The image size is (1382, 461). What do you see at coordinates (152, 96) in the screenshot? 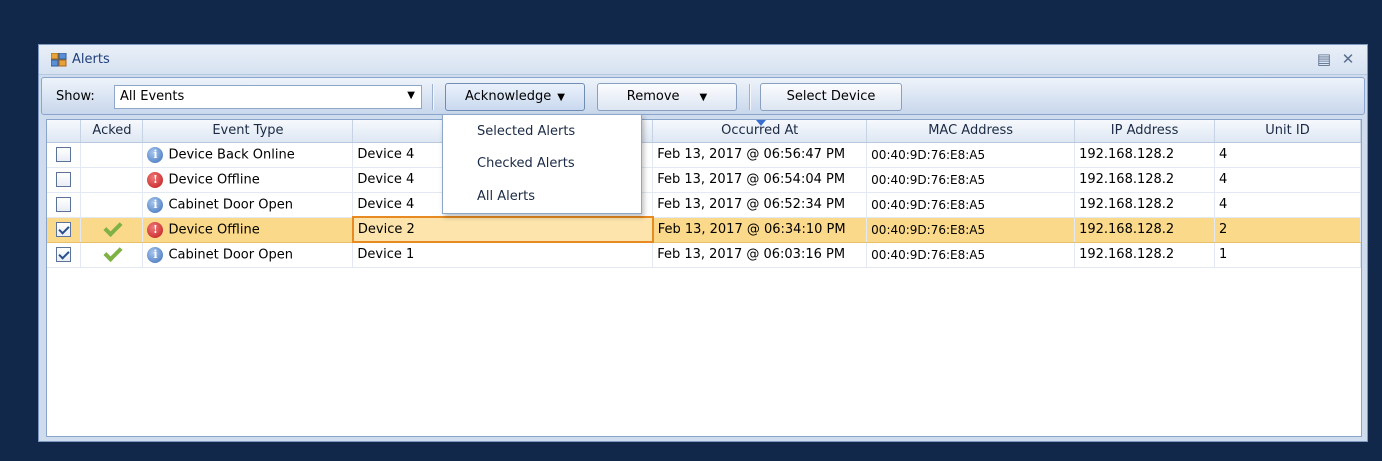
I see `show-filter-value: All Events` at bounding box center [152, 96].